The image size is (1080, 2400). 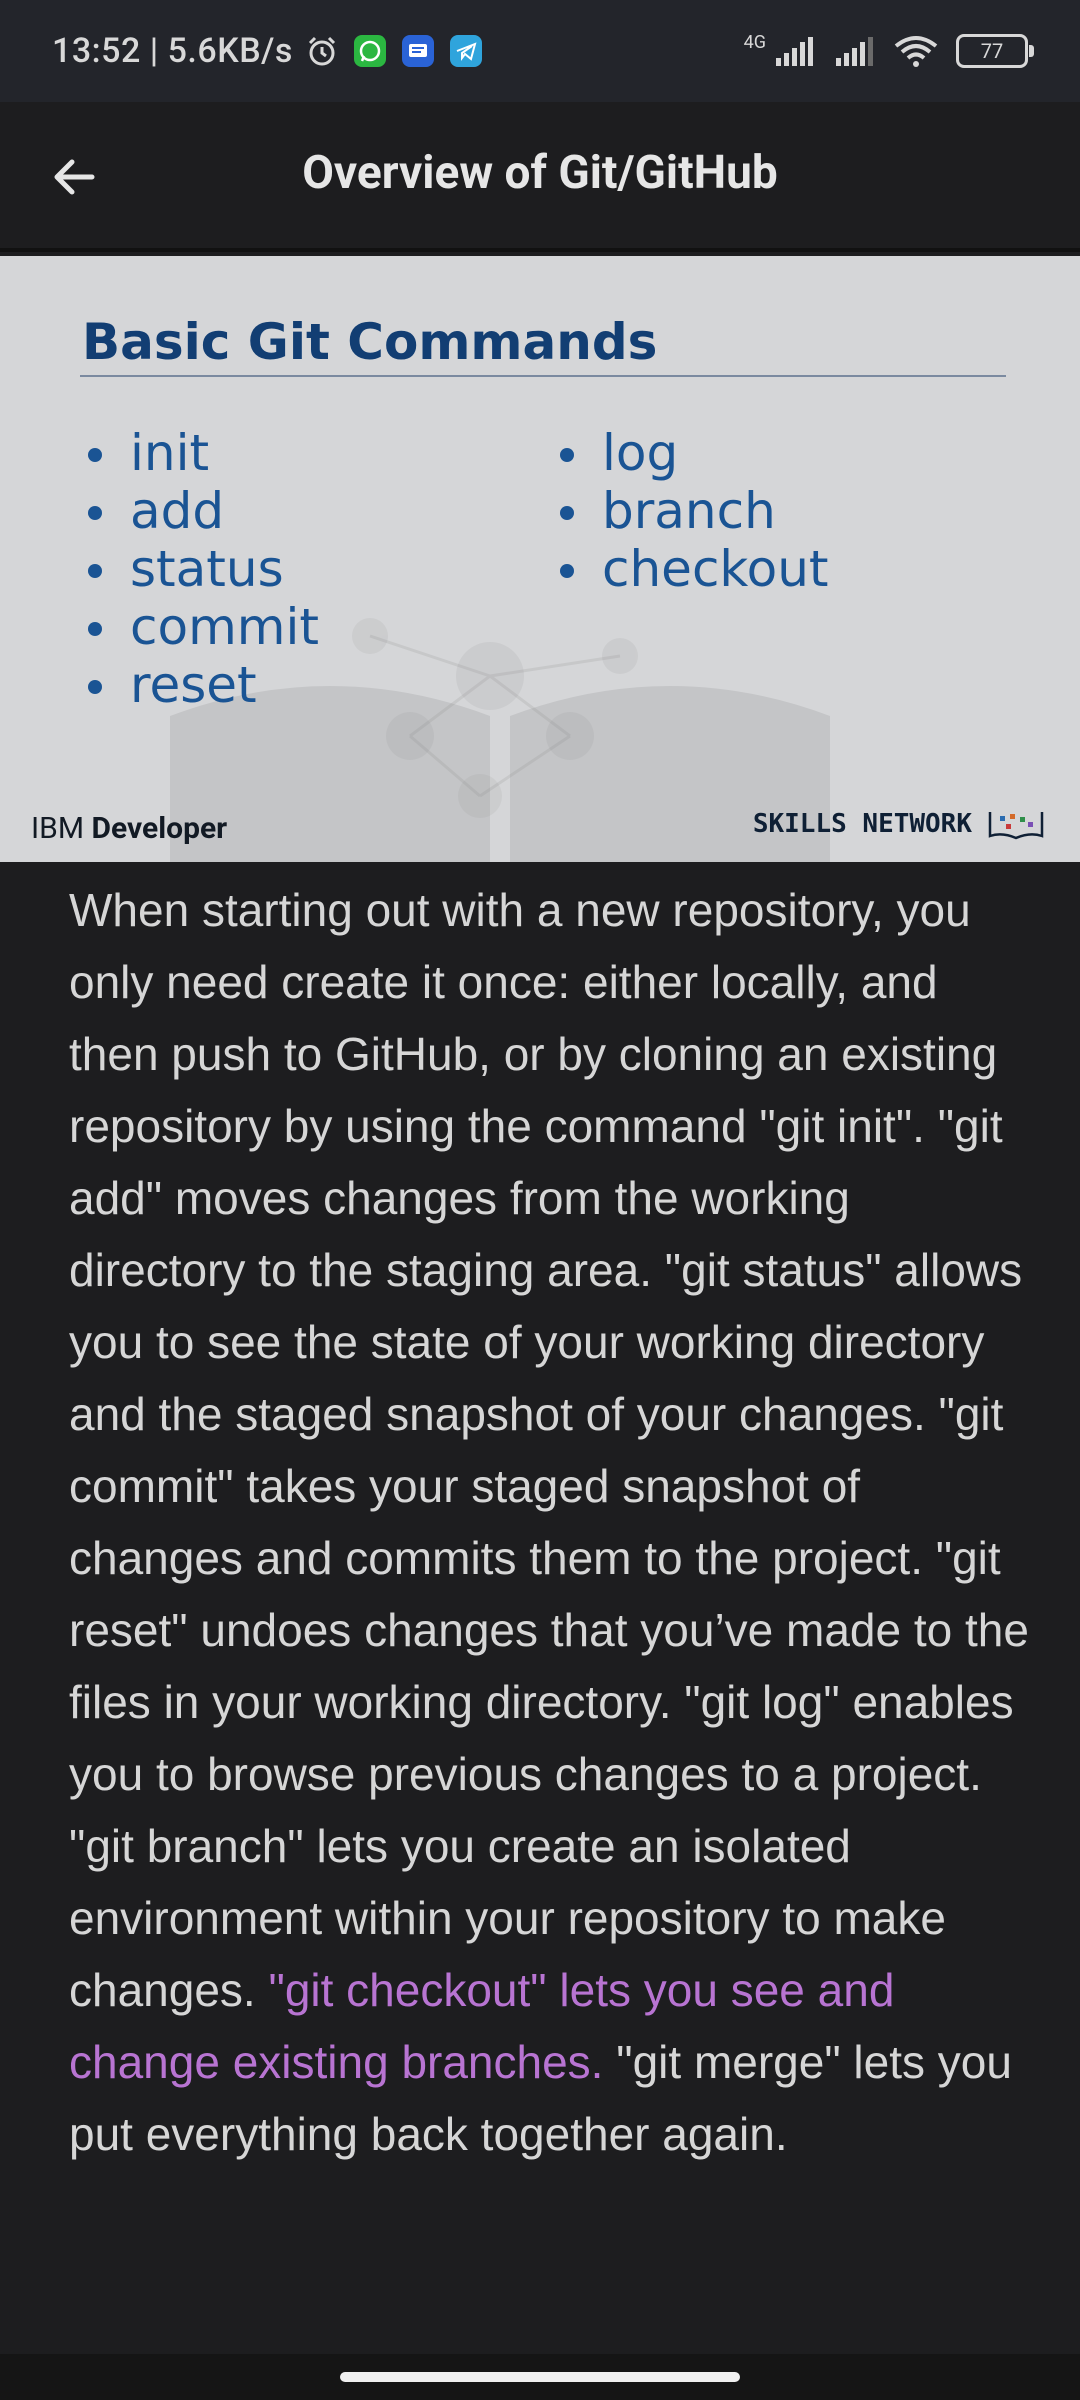 What do you see at coordinates (854, 51) in the screenshot?
I see `signal-2-icon` at bounding box center [854, 51].